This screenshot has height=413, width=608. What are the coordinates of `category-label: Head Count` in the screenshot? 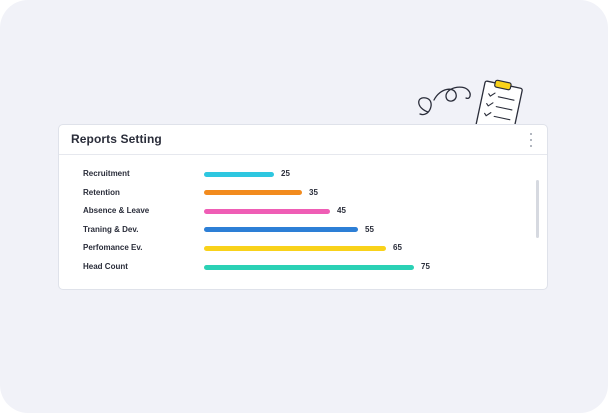 It's located at (105, 266).